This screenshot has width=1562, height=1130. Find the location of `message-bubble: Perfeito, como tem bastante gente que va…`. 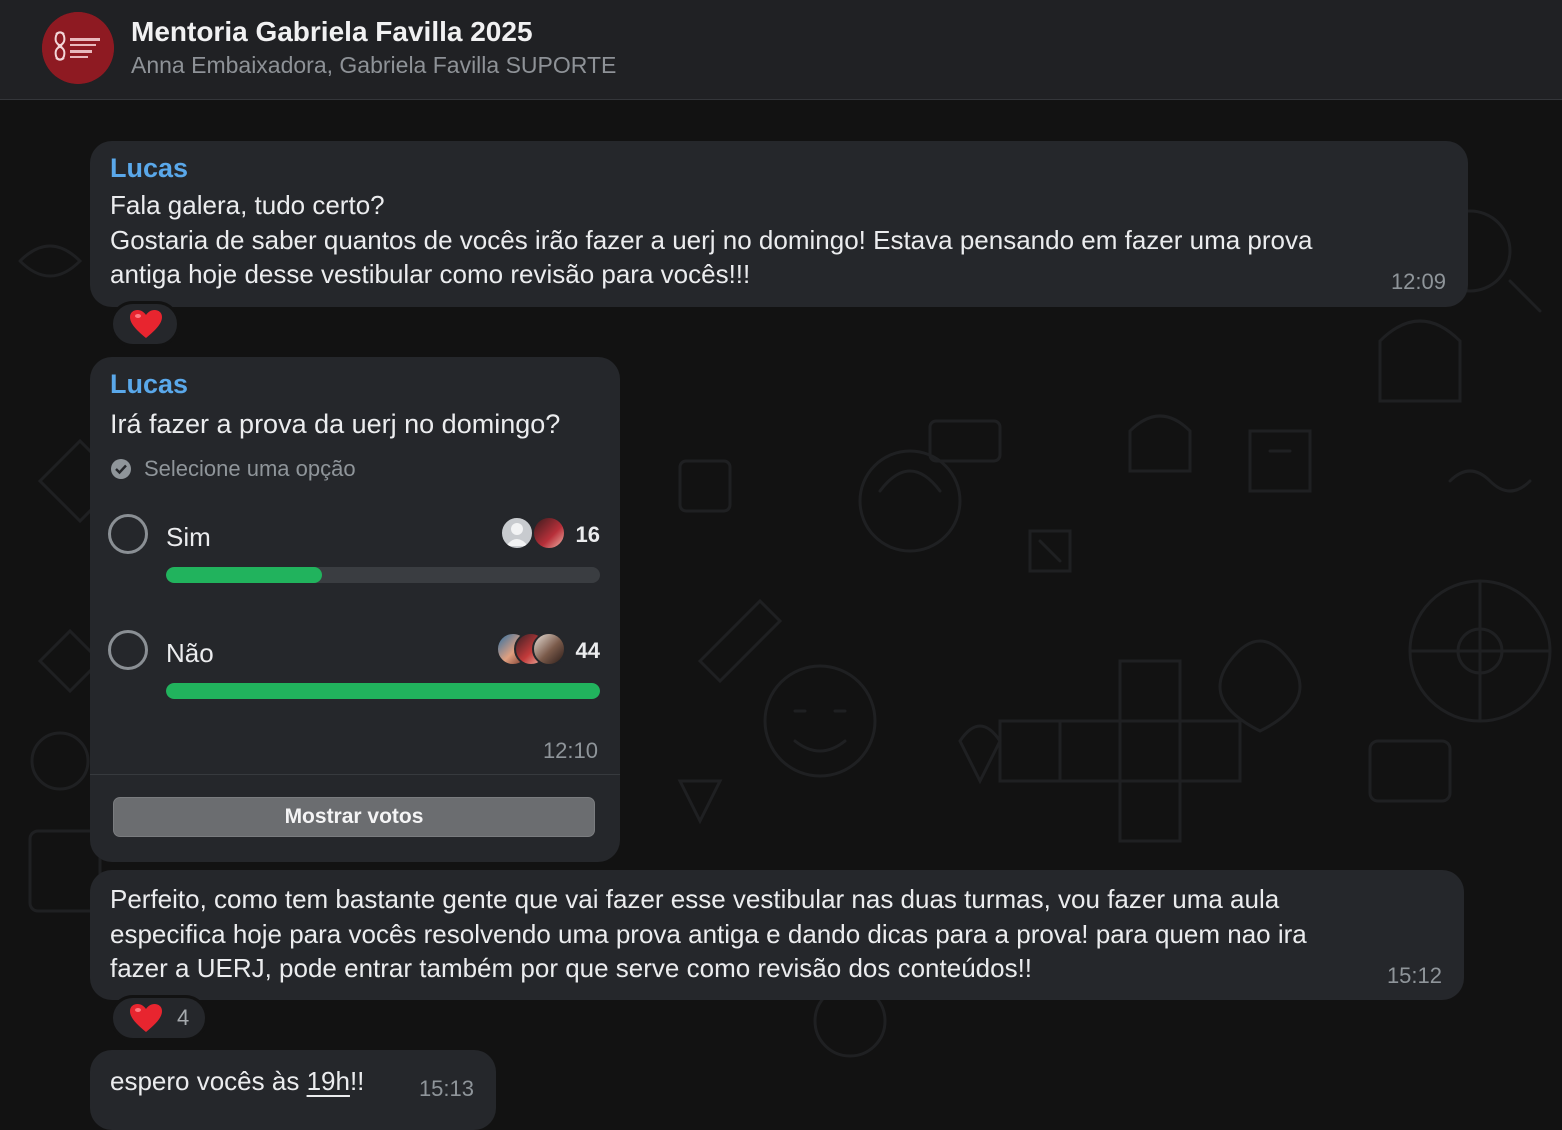

message-bubble: Perfeito, como tem bastante gente que va… is located at coordinates (777, 935).